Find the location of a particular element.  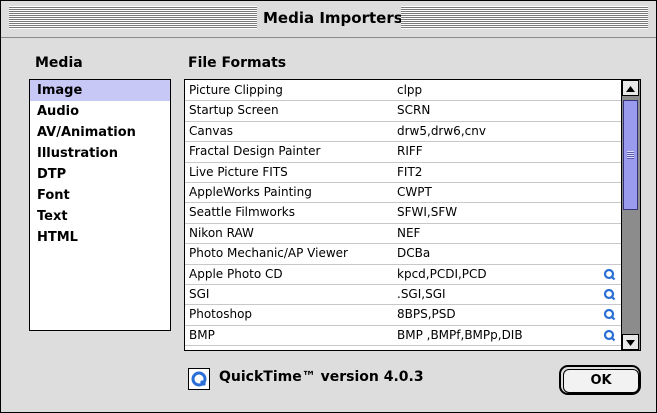

format-code: 8BPS,PSD is located at coordinates (426, 314).